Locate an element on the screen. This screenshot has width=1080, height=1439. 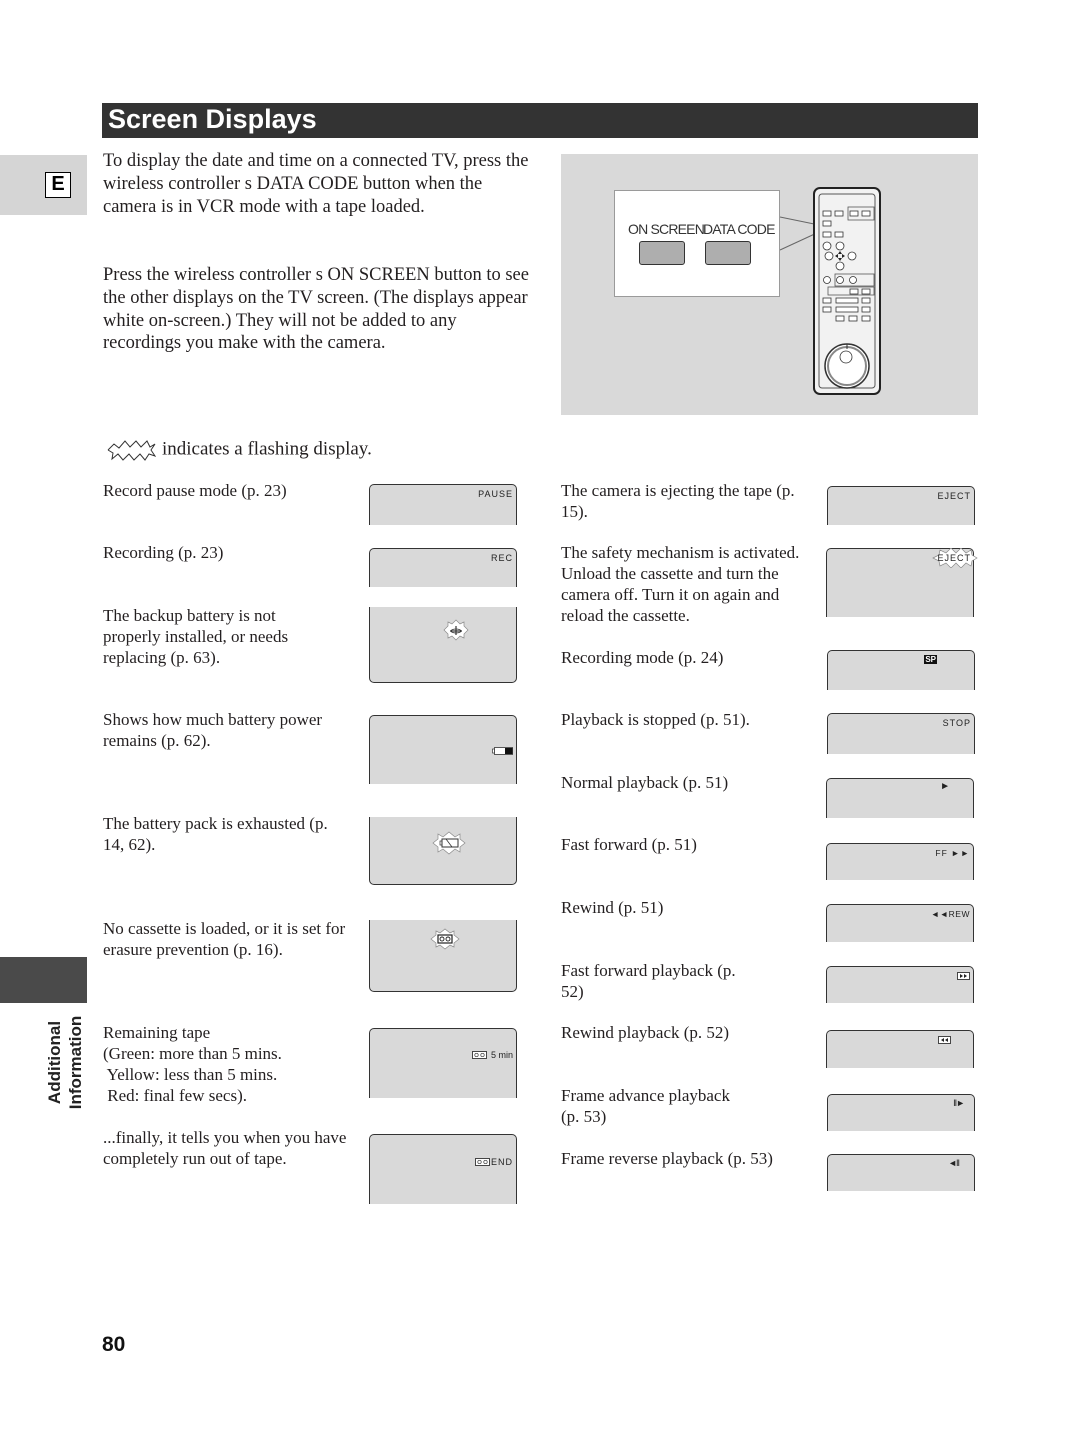
language-letter: E is located at coordinates (58, 185).